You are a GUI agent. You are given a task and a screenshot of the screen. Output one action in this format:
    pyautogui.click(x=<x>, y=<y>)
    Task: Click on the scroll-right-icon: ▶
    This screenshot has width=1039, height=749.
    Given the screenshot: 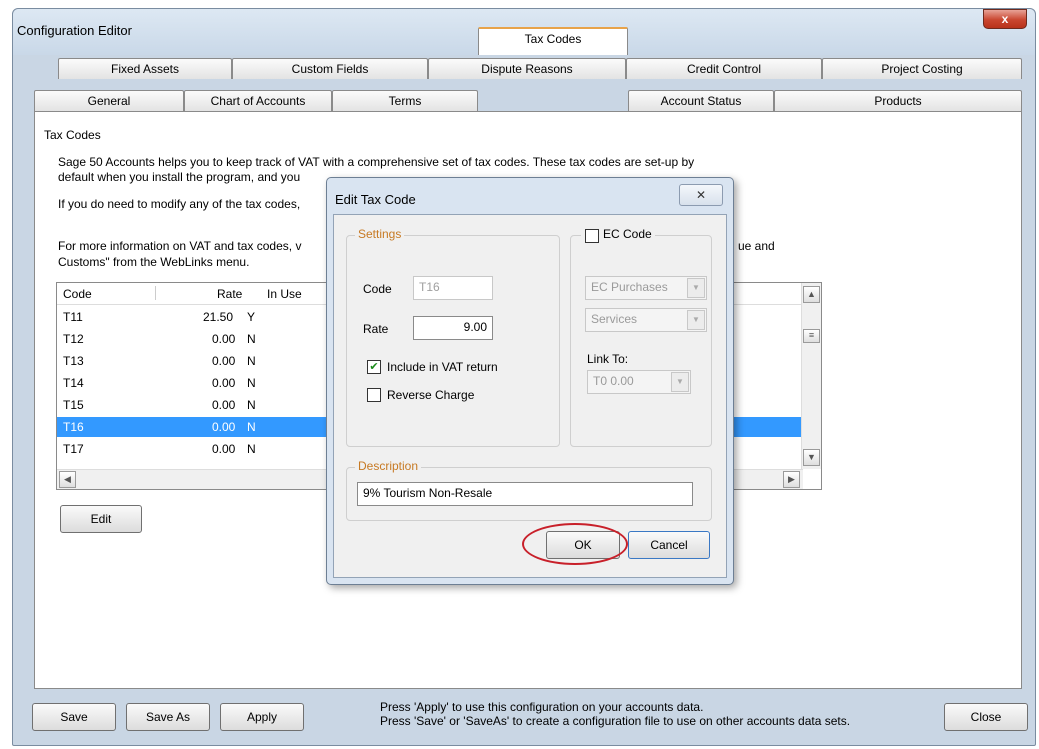 What is the action you would take?
    pyautogui.click(x=791, y=479)
    